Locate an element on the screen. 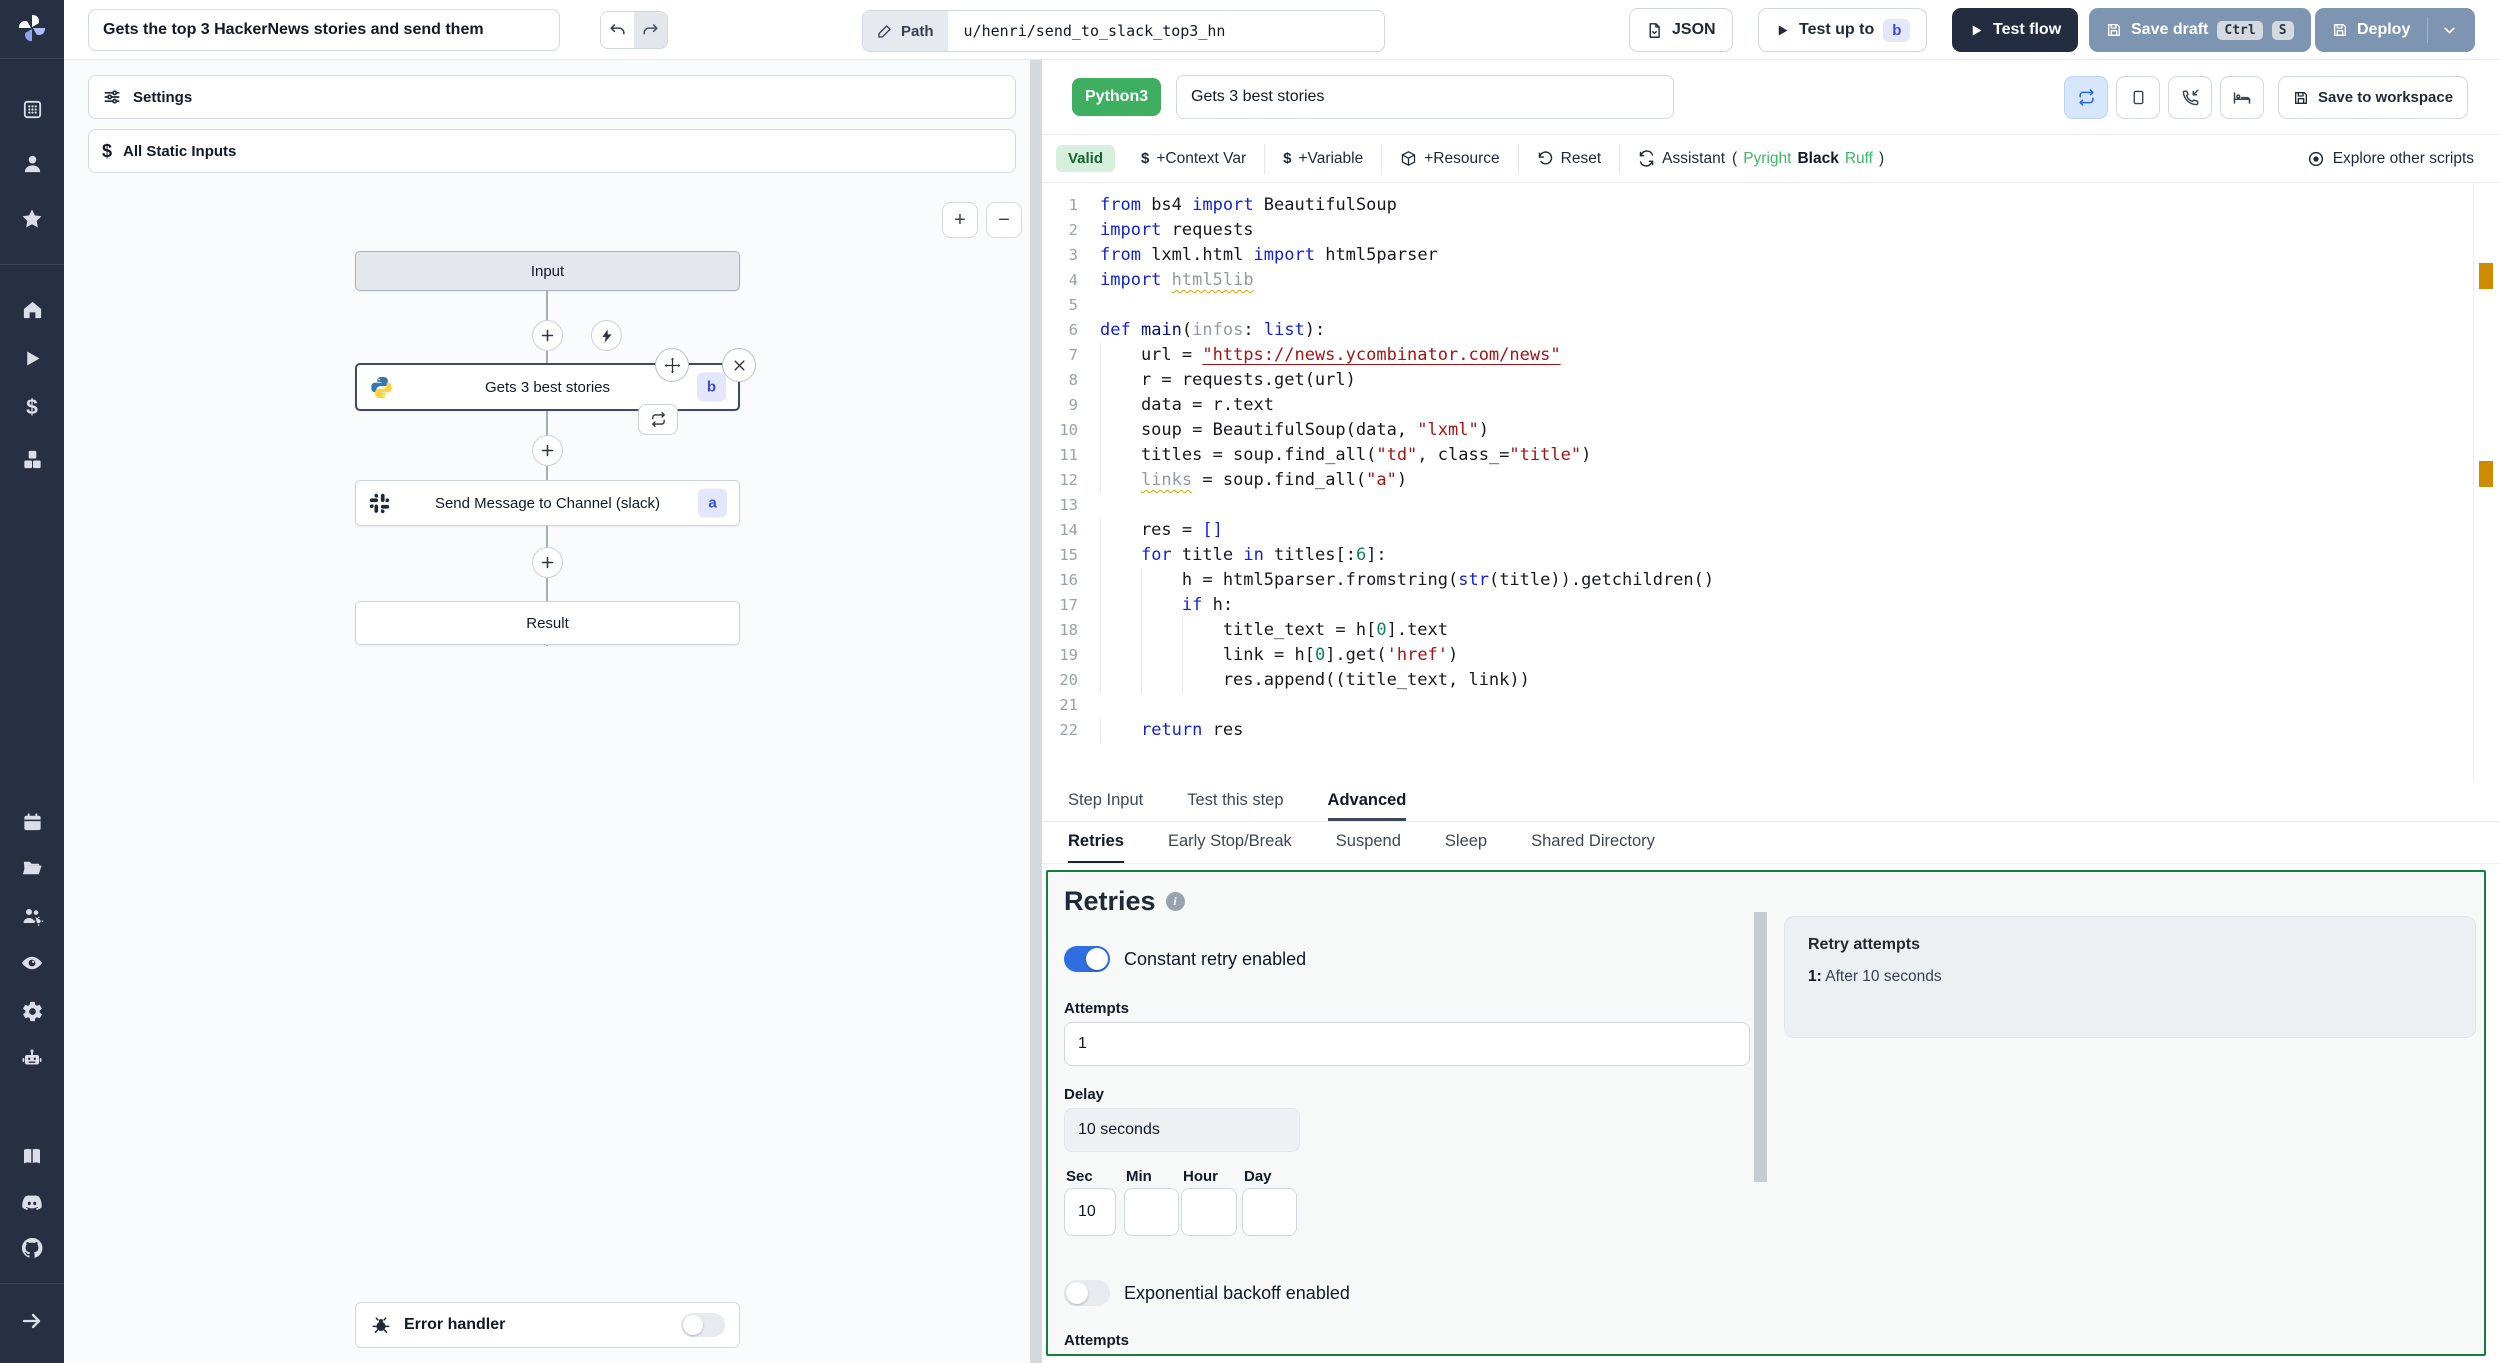 The width and height of the screenshot is (2500, 1363). tab-step-input: Step Input is located at coordinates (1105, 801).